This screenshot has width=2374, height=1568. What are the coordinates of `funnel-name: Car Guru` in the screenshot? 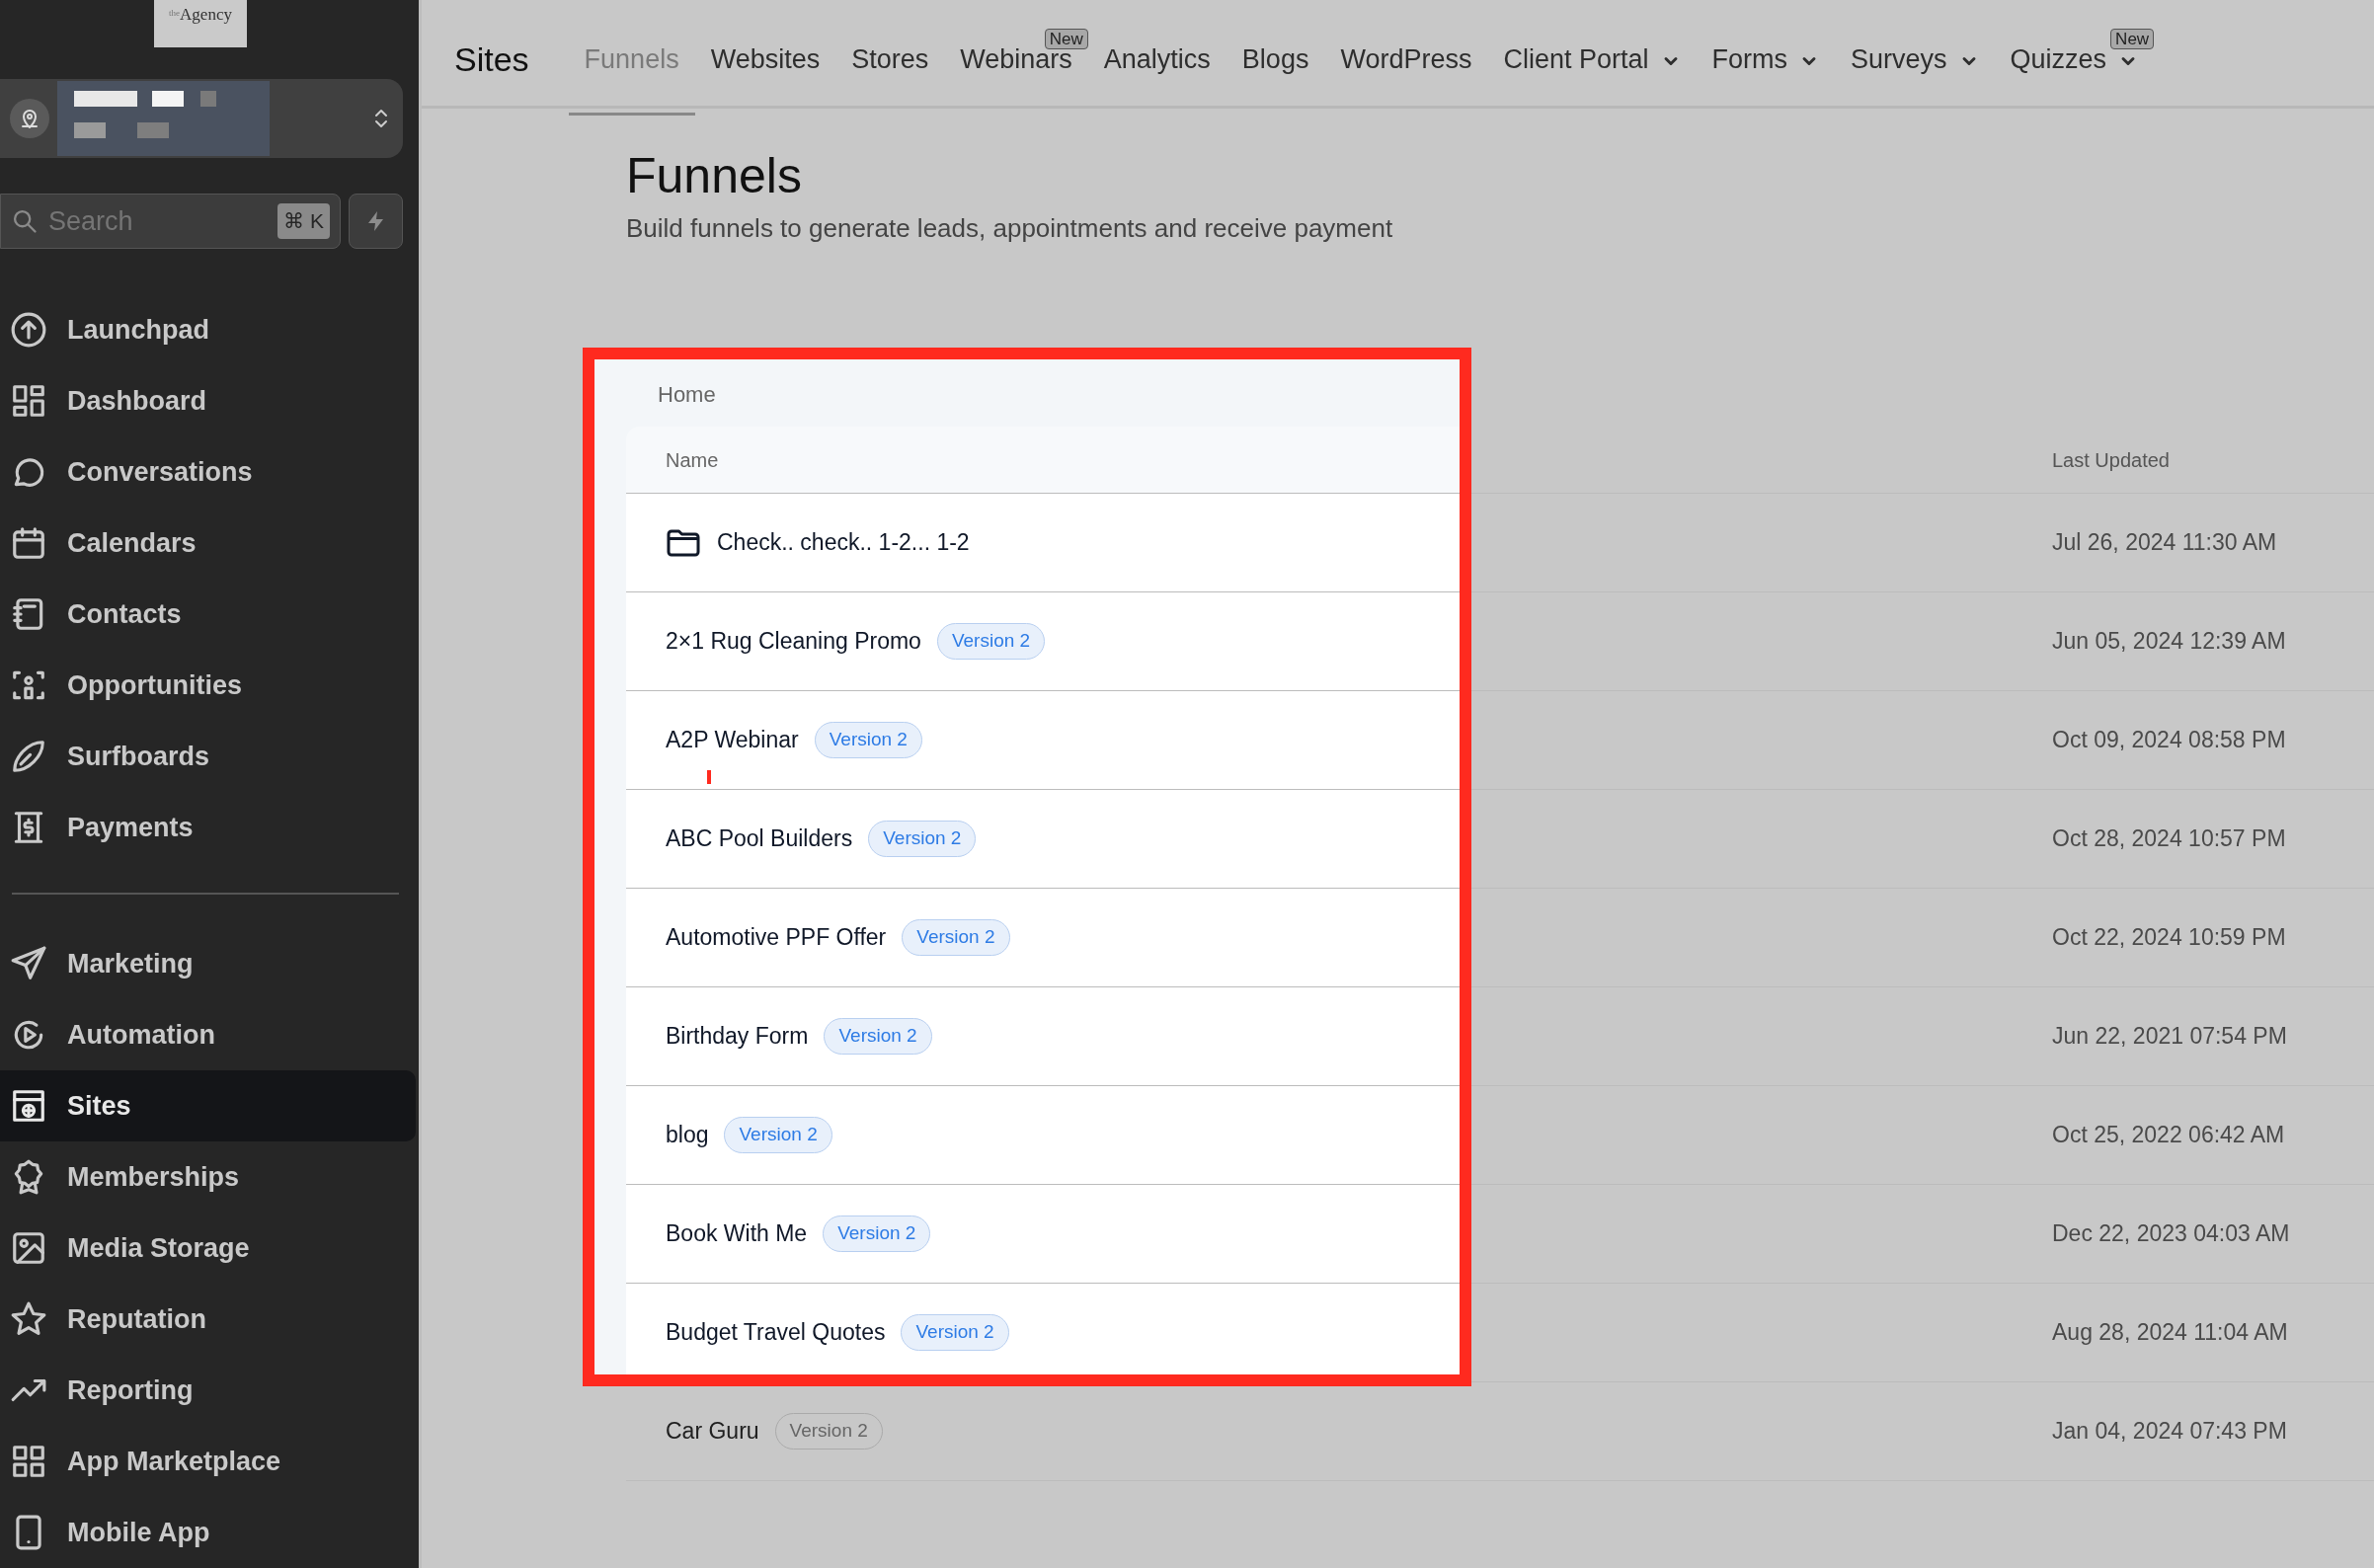 It's located at (712, 1431).